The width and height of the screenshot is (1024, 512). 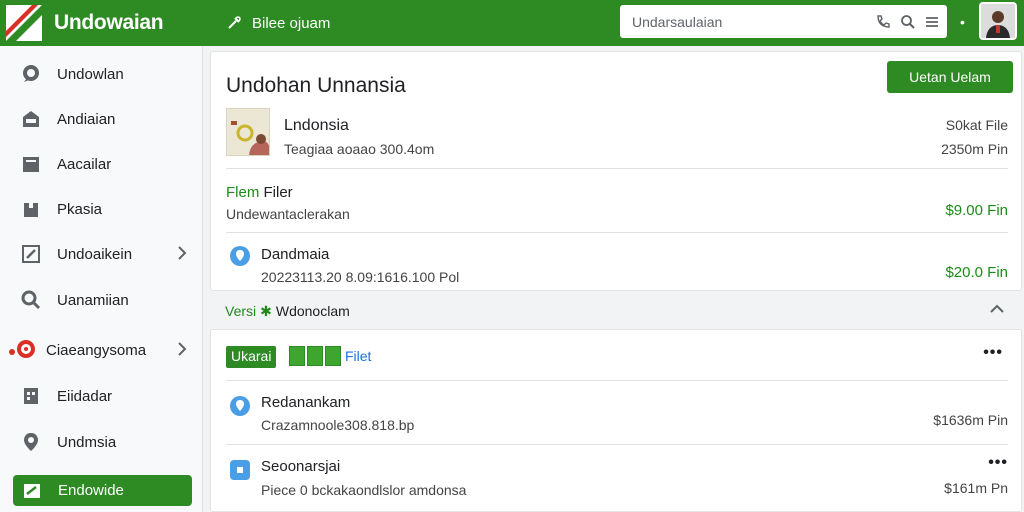 What do you see at coordinates (96, 350) in the screenshot?
I see `sidebar-item-label: Ciaeangysoma` at bounding box center [96, 350].